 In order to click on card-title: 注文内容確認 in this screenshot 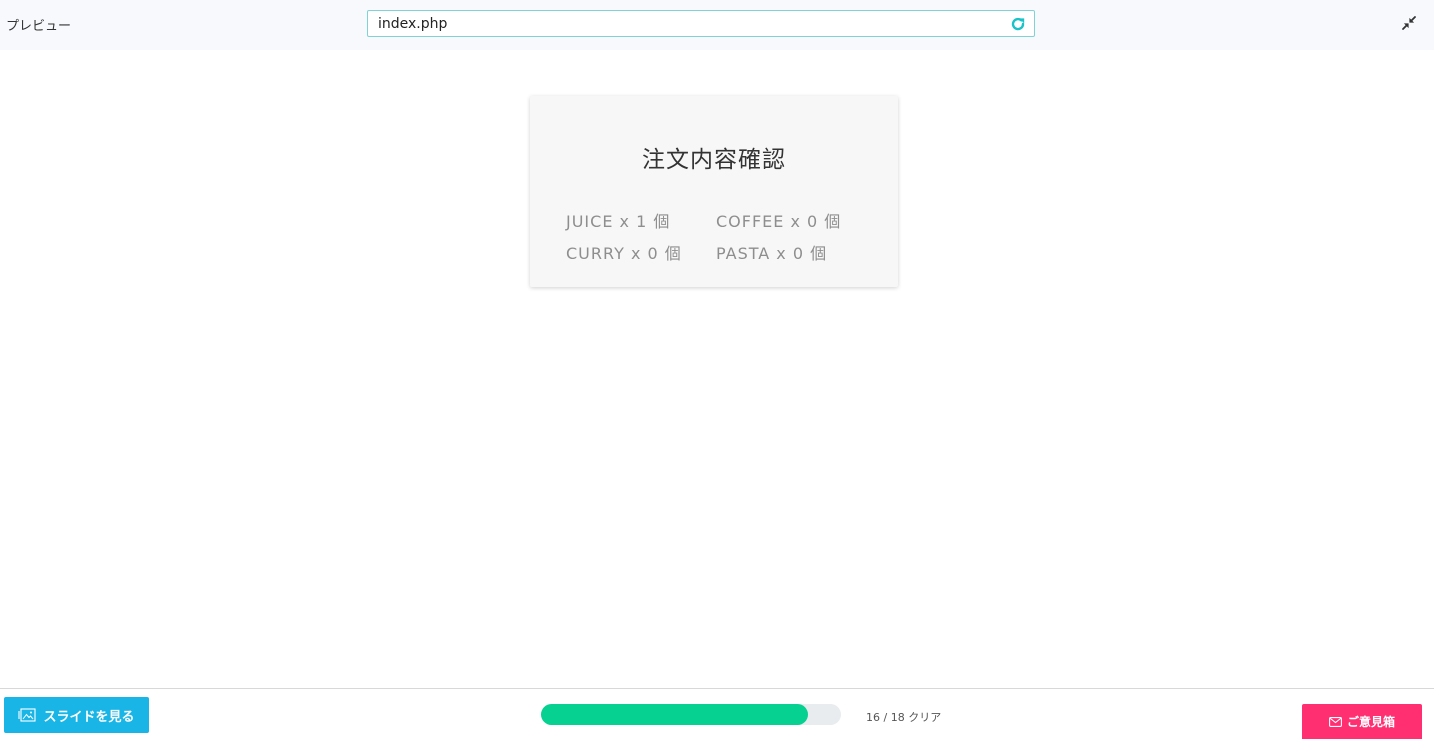, I will do `click(714, 160)`.